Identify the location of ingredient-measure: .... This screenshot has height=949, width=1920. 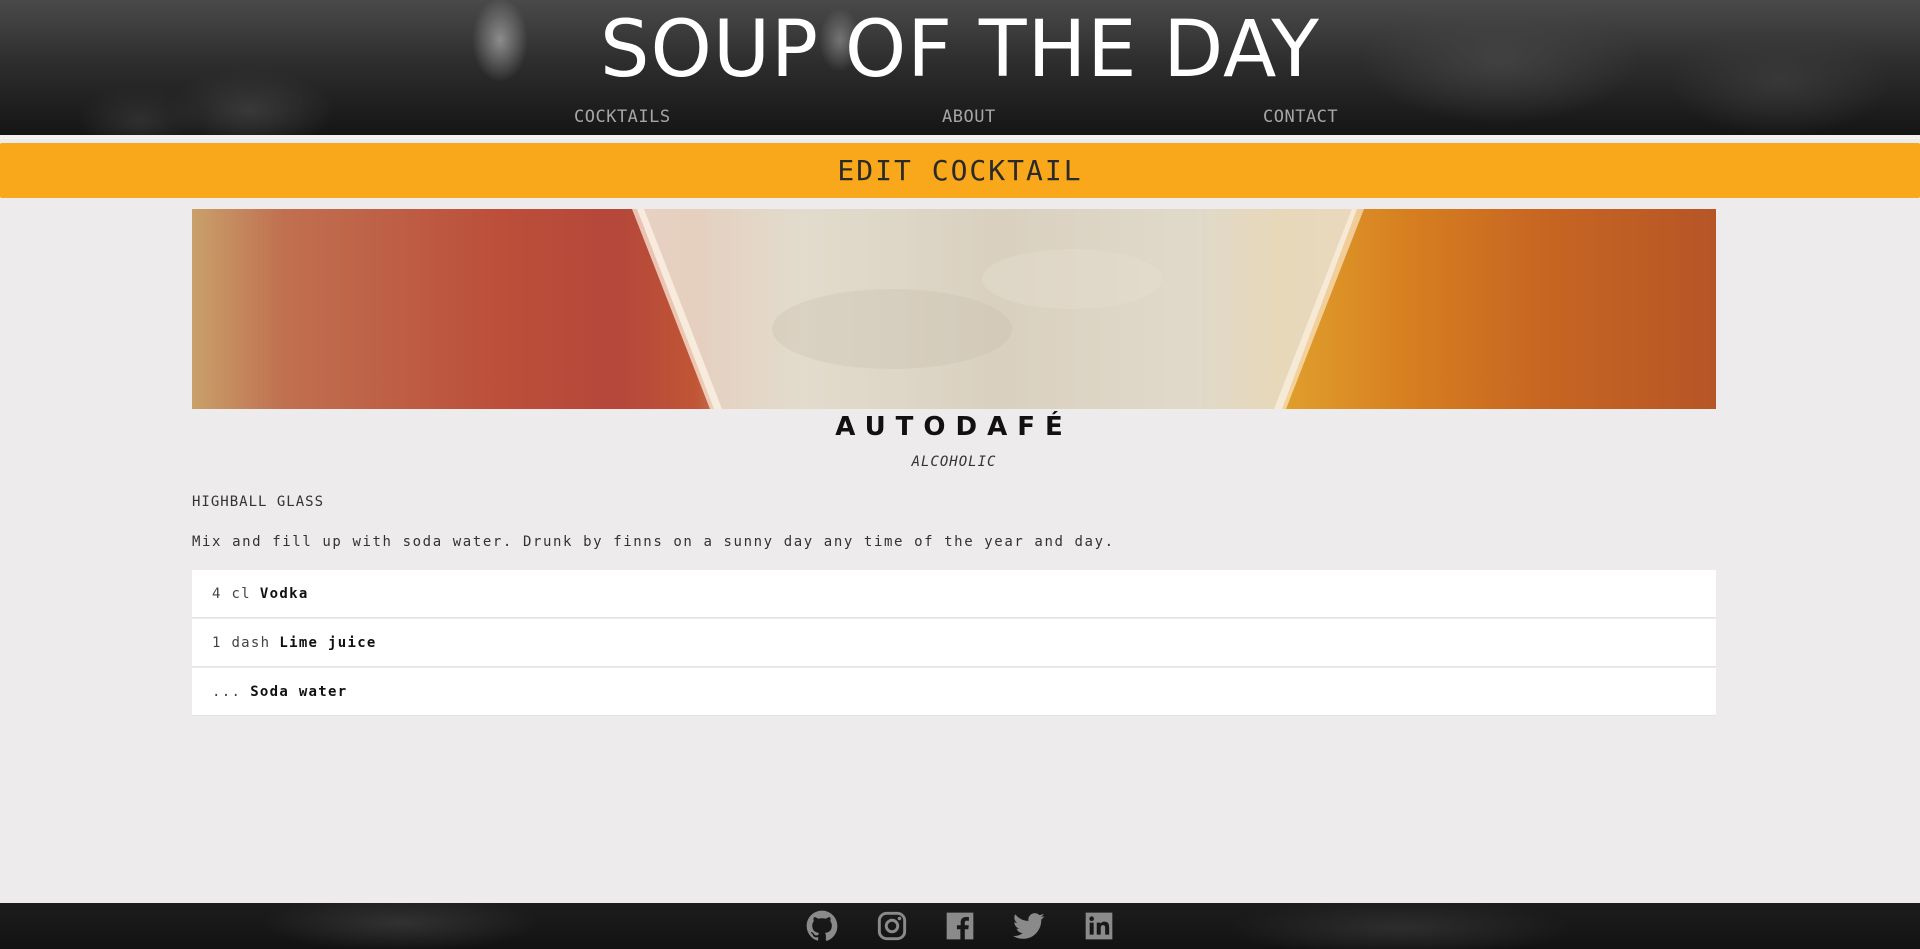
(227, 691).